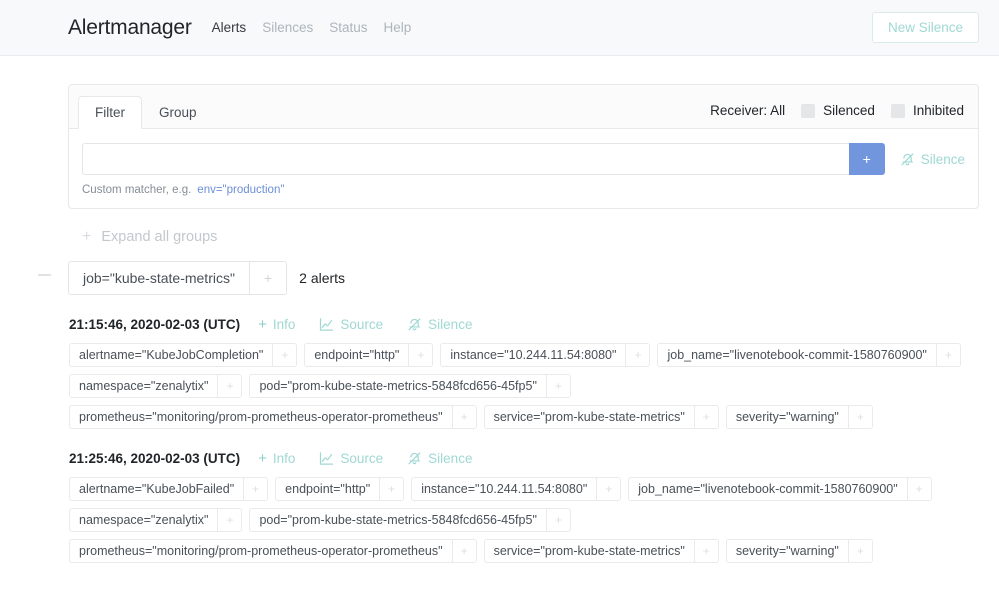 The height and width of the screenshot is (612, 999). I want to click on receiver-selector: Receiver: All, so click(747, 110).